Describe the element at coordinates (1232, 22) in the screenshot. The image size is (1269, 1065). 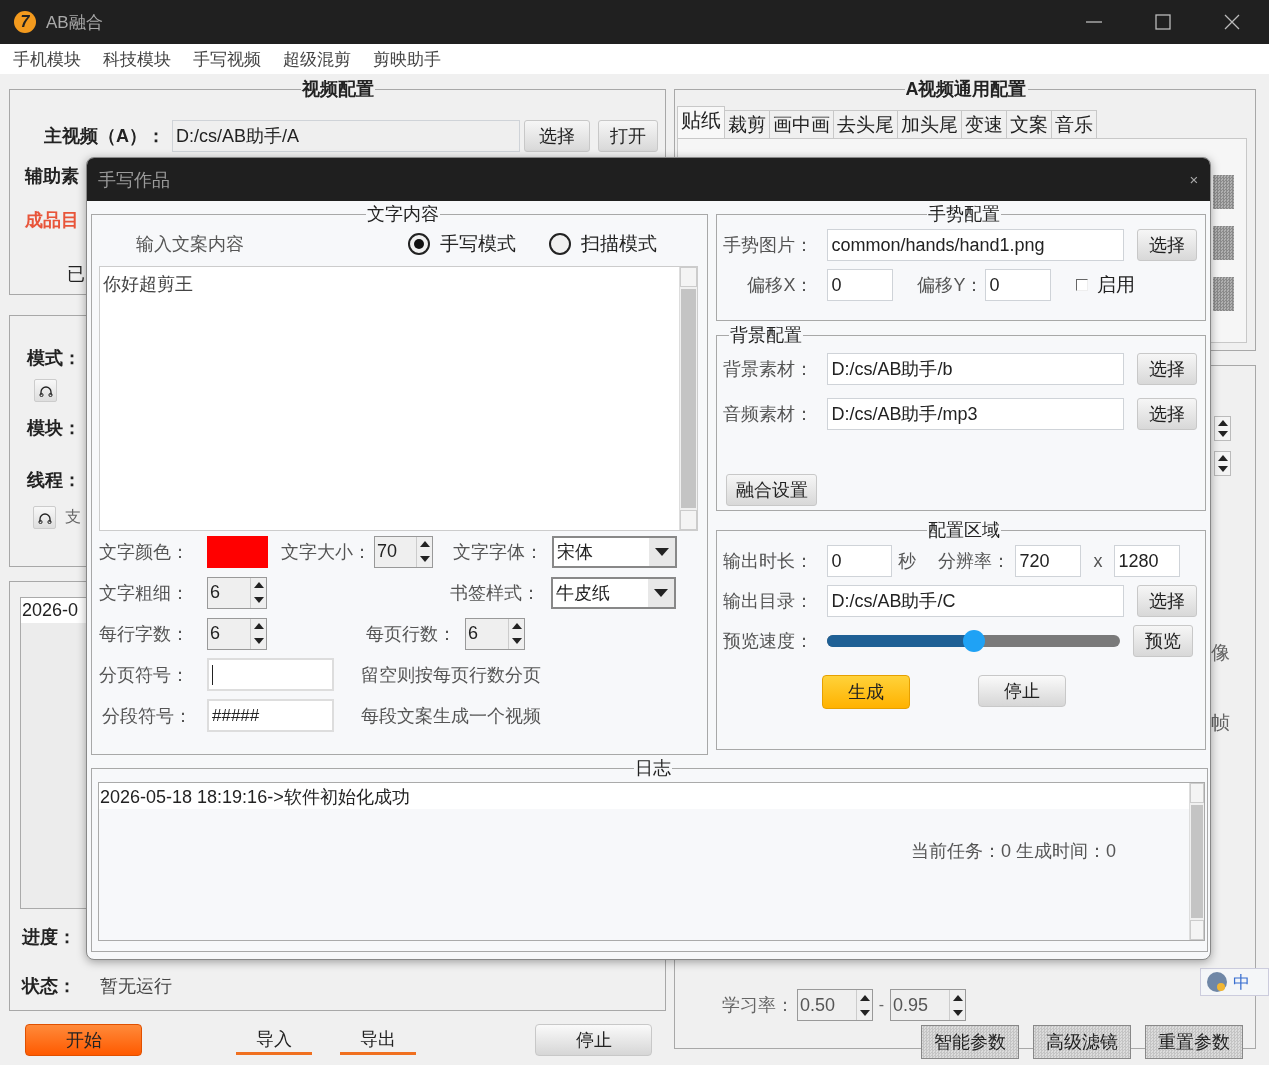
I see `close-icon` at that location.